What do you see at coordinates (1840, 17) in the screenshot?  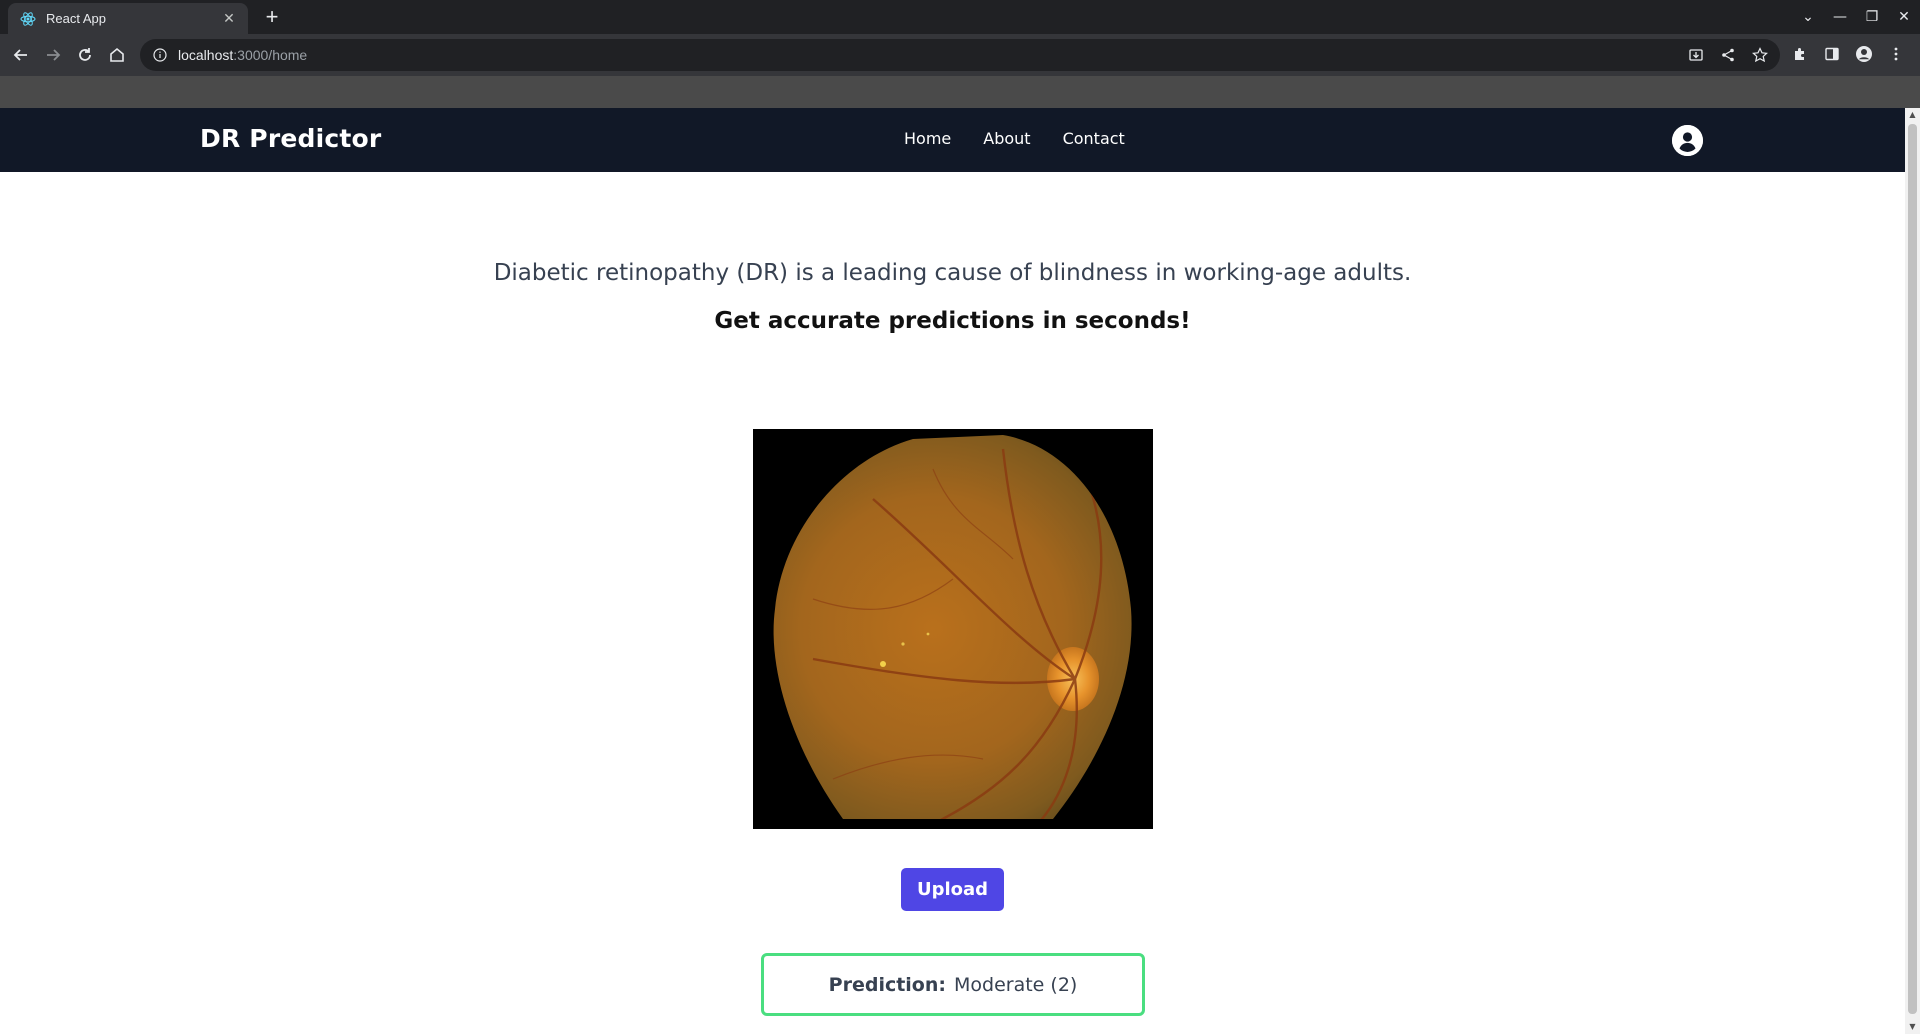 I see `minimize-icon: —` at bounding box center [1840, 17].